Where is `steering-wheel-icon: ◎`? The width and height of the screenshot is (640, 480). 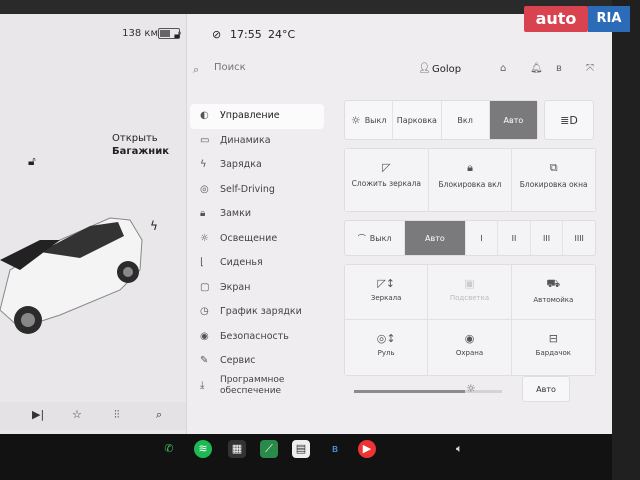 steering-wheel-icon: ◎ is located at coordinates (204, 189).